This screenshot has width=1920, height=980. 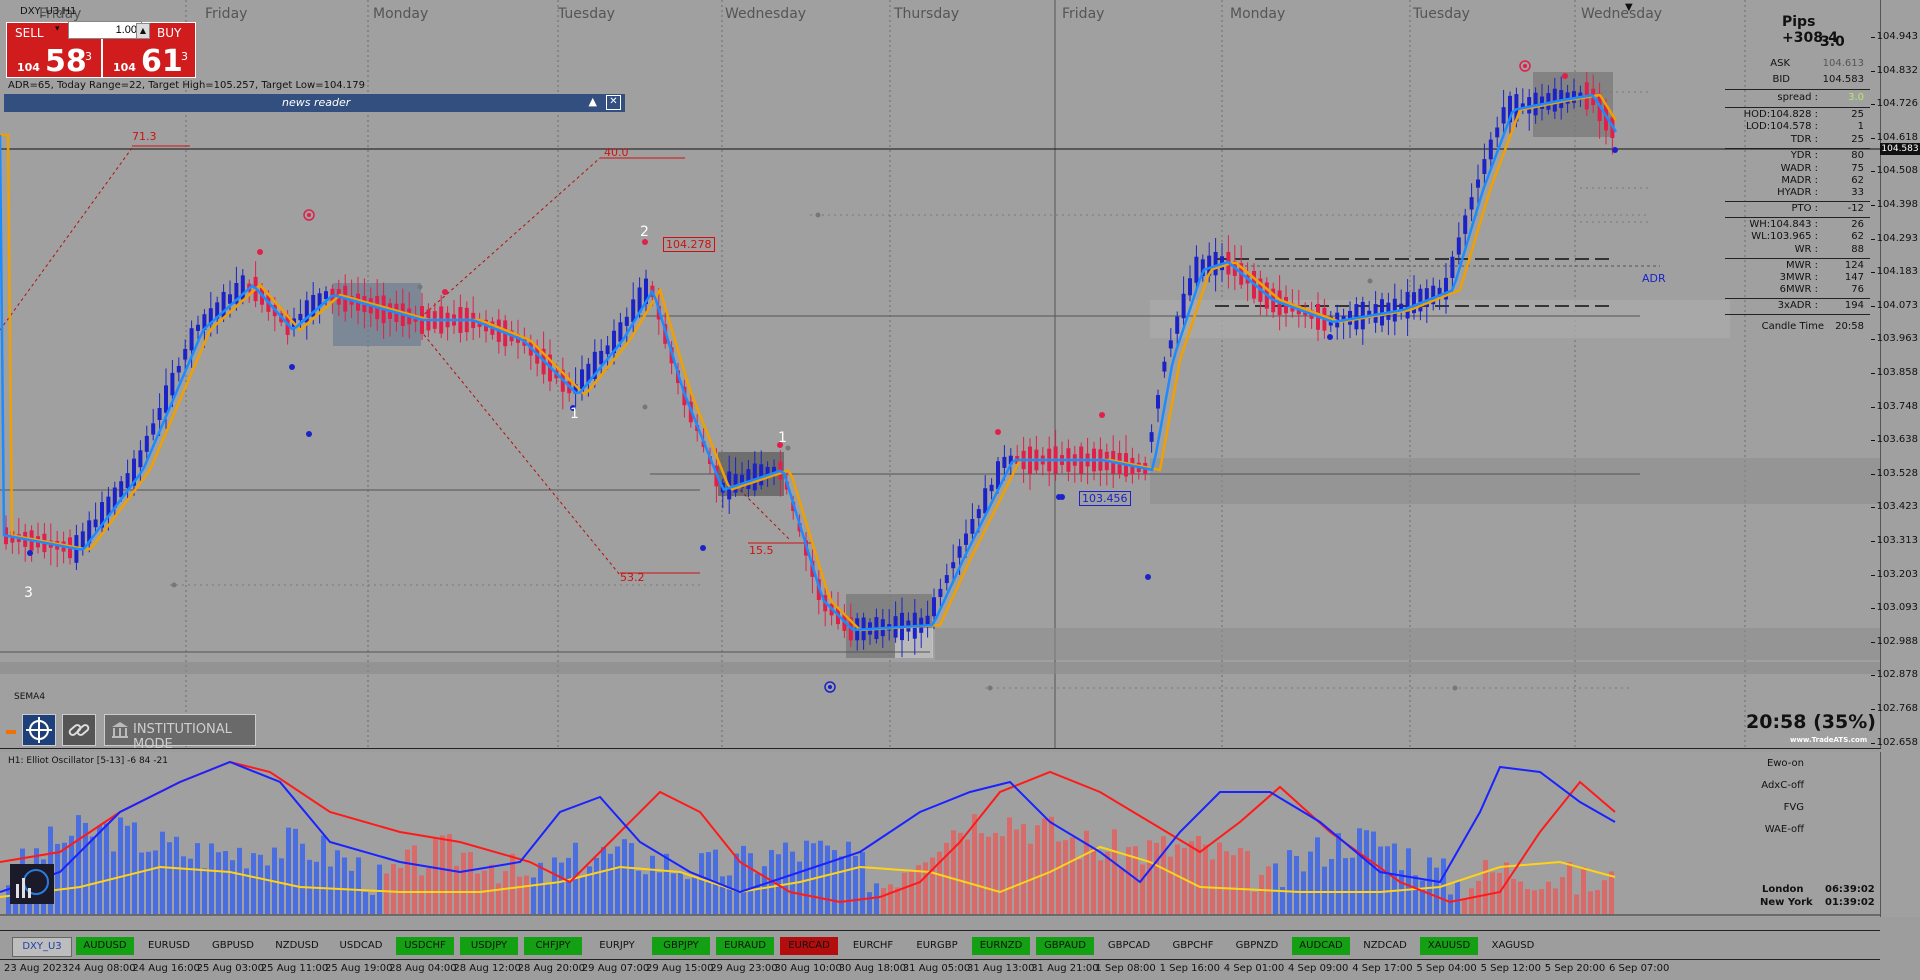 I want to click on madr-label: MADR :, so click(x=1799, y=180).